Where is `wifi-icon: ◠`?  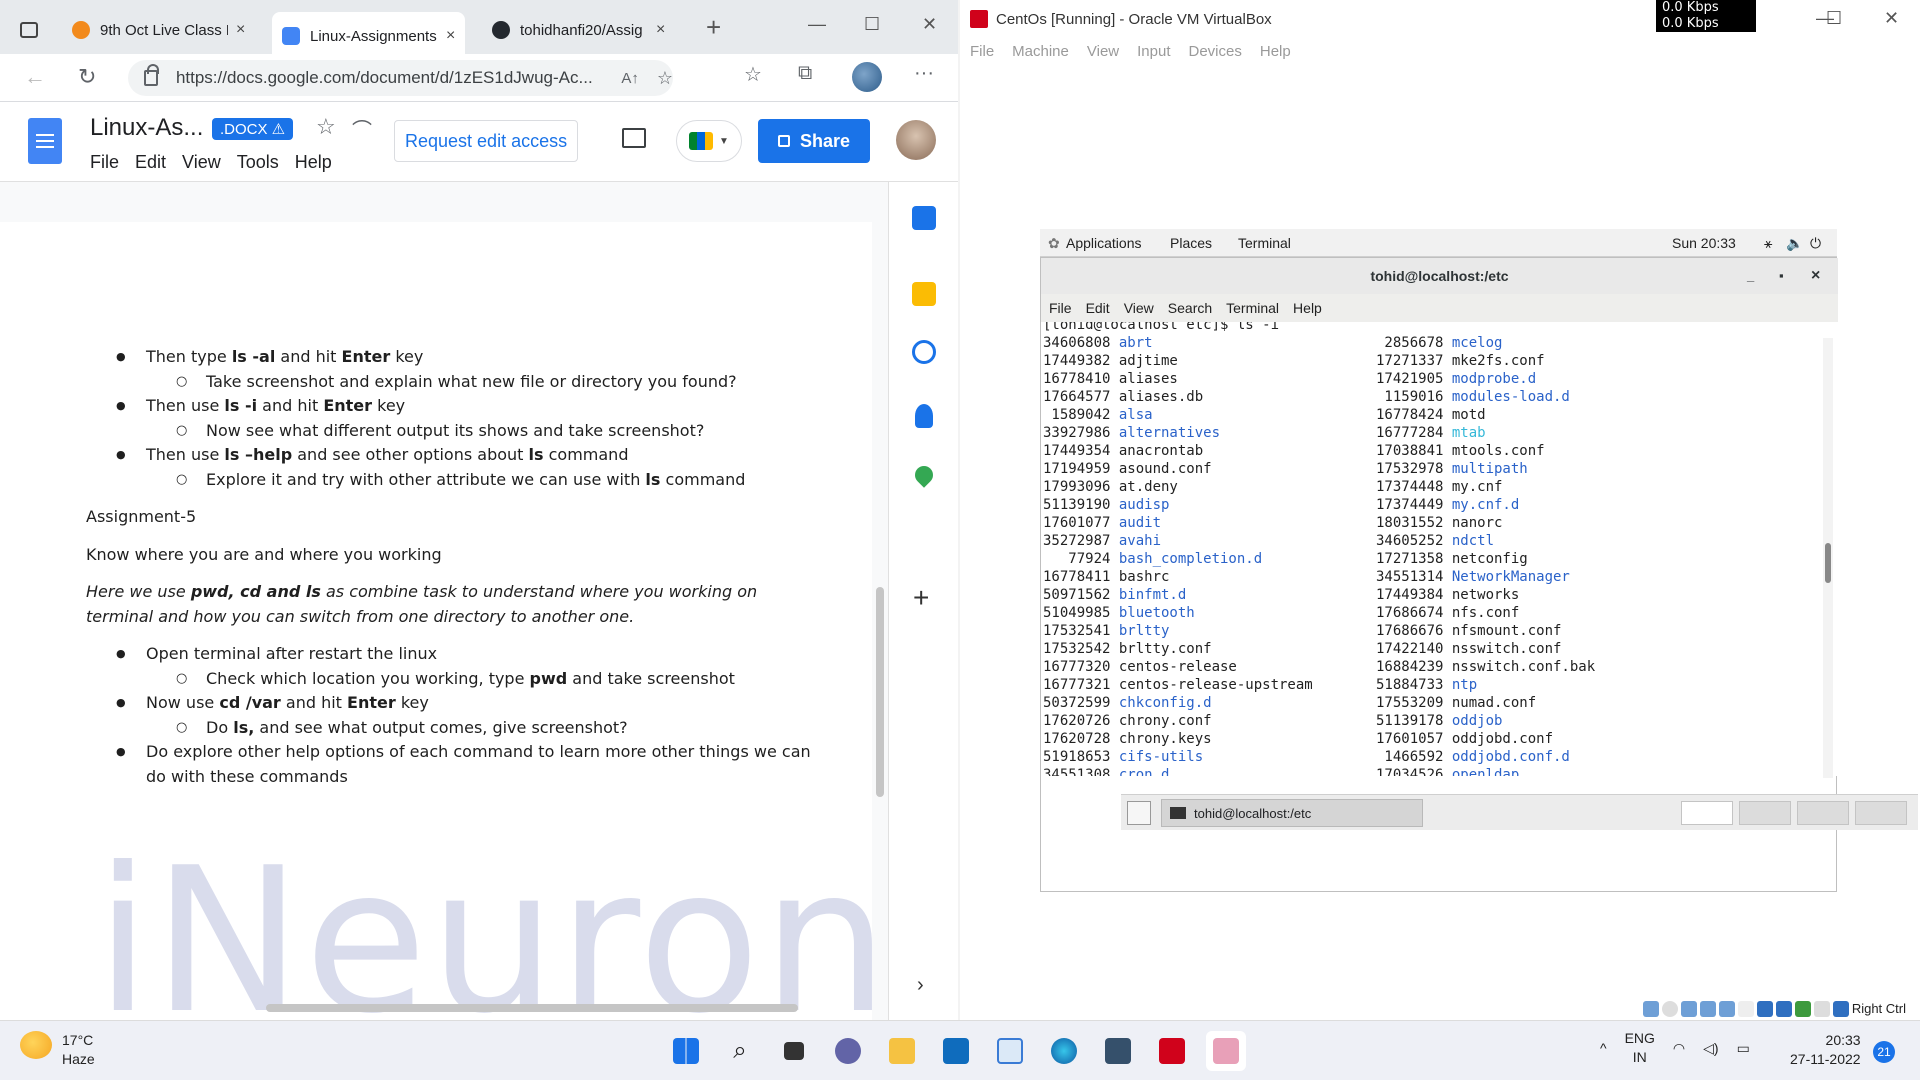 wifi-icon: ◠ is located at coordinates (1679, 1048).